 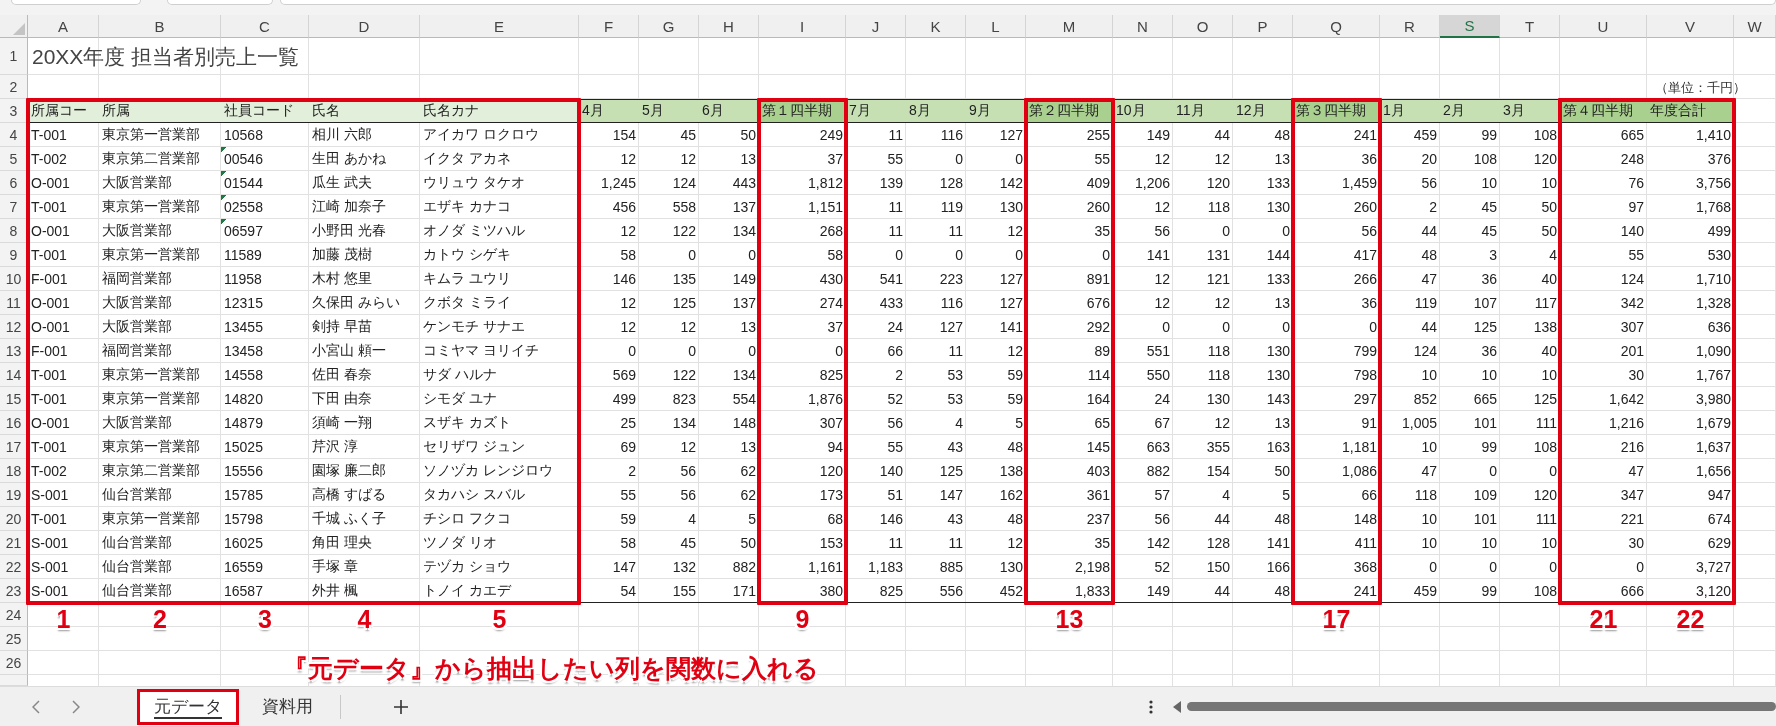 I want to click on row-header: 12, so click(x=14, y=327).